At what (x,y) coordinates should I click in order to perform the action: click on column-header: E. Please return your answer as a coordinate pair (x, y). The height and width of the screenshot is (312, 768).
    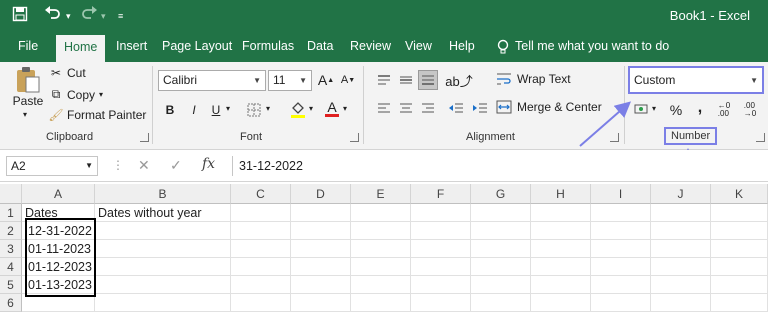
    Looking at the image, I should click on (381, 194).